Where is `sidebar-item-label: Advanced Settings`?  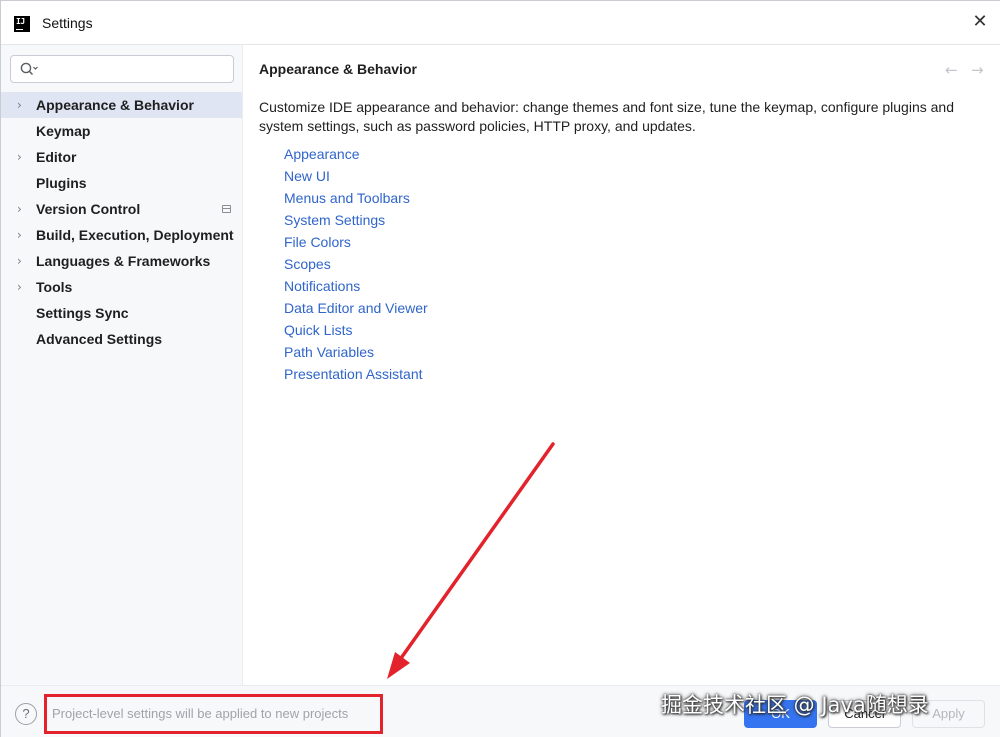
sidebar-item-label: Advanced Settings is located at coordinates (99, 339).